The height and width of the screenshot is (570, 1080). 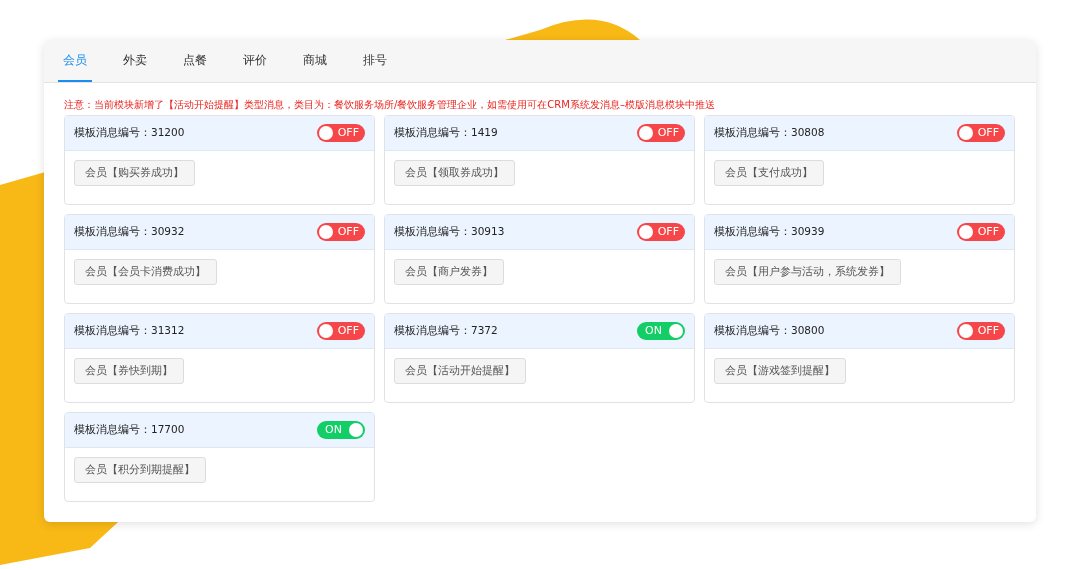 What do you see at coordinates (446, 133) in the screenshot?
I see `template-number: 模板消息编号：1419` at bounding box center [446, 133].